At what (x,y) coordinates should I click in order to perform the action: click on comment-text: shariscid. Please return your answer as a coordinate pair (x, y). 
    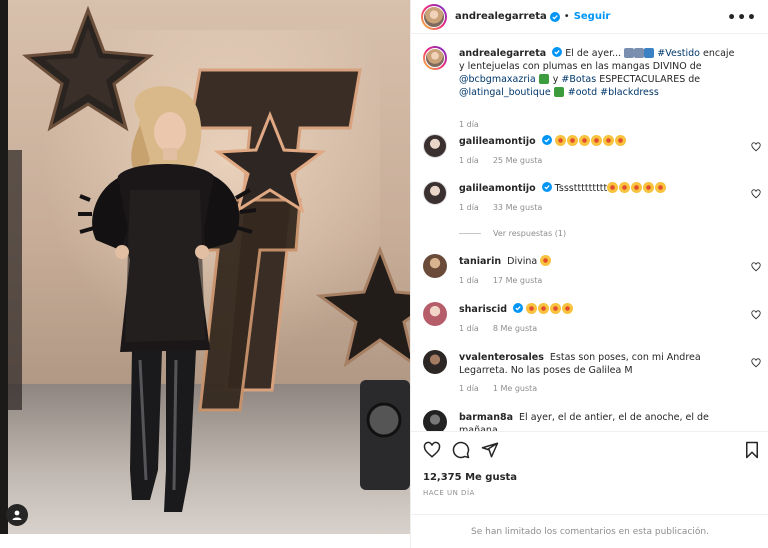
    Looking at the image, I should click on (600, 309).